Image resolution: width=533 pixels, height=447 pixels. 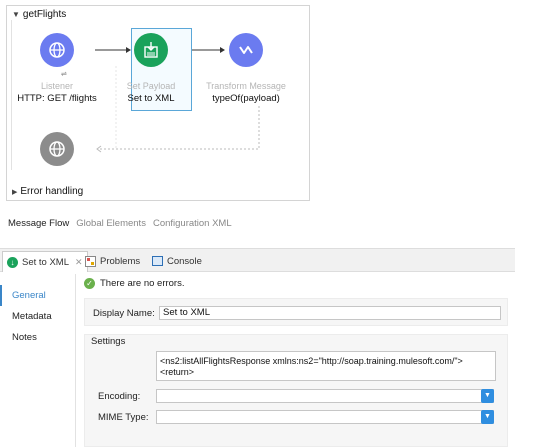 I want to click on status-text: There are no errors., so click(x=142, y=283).